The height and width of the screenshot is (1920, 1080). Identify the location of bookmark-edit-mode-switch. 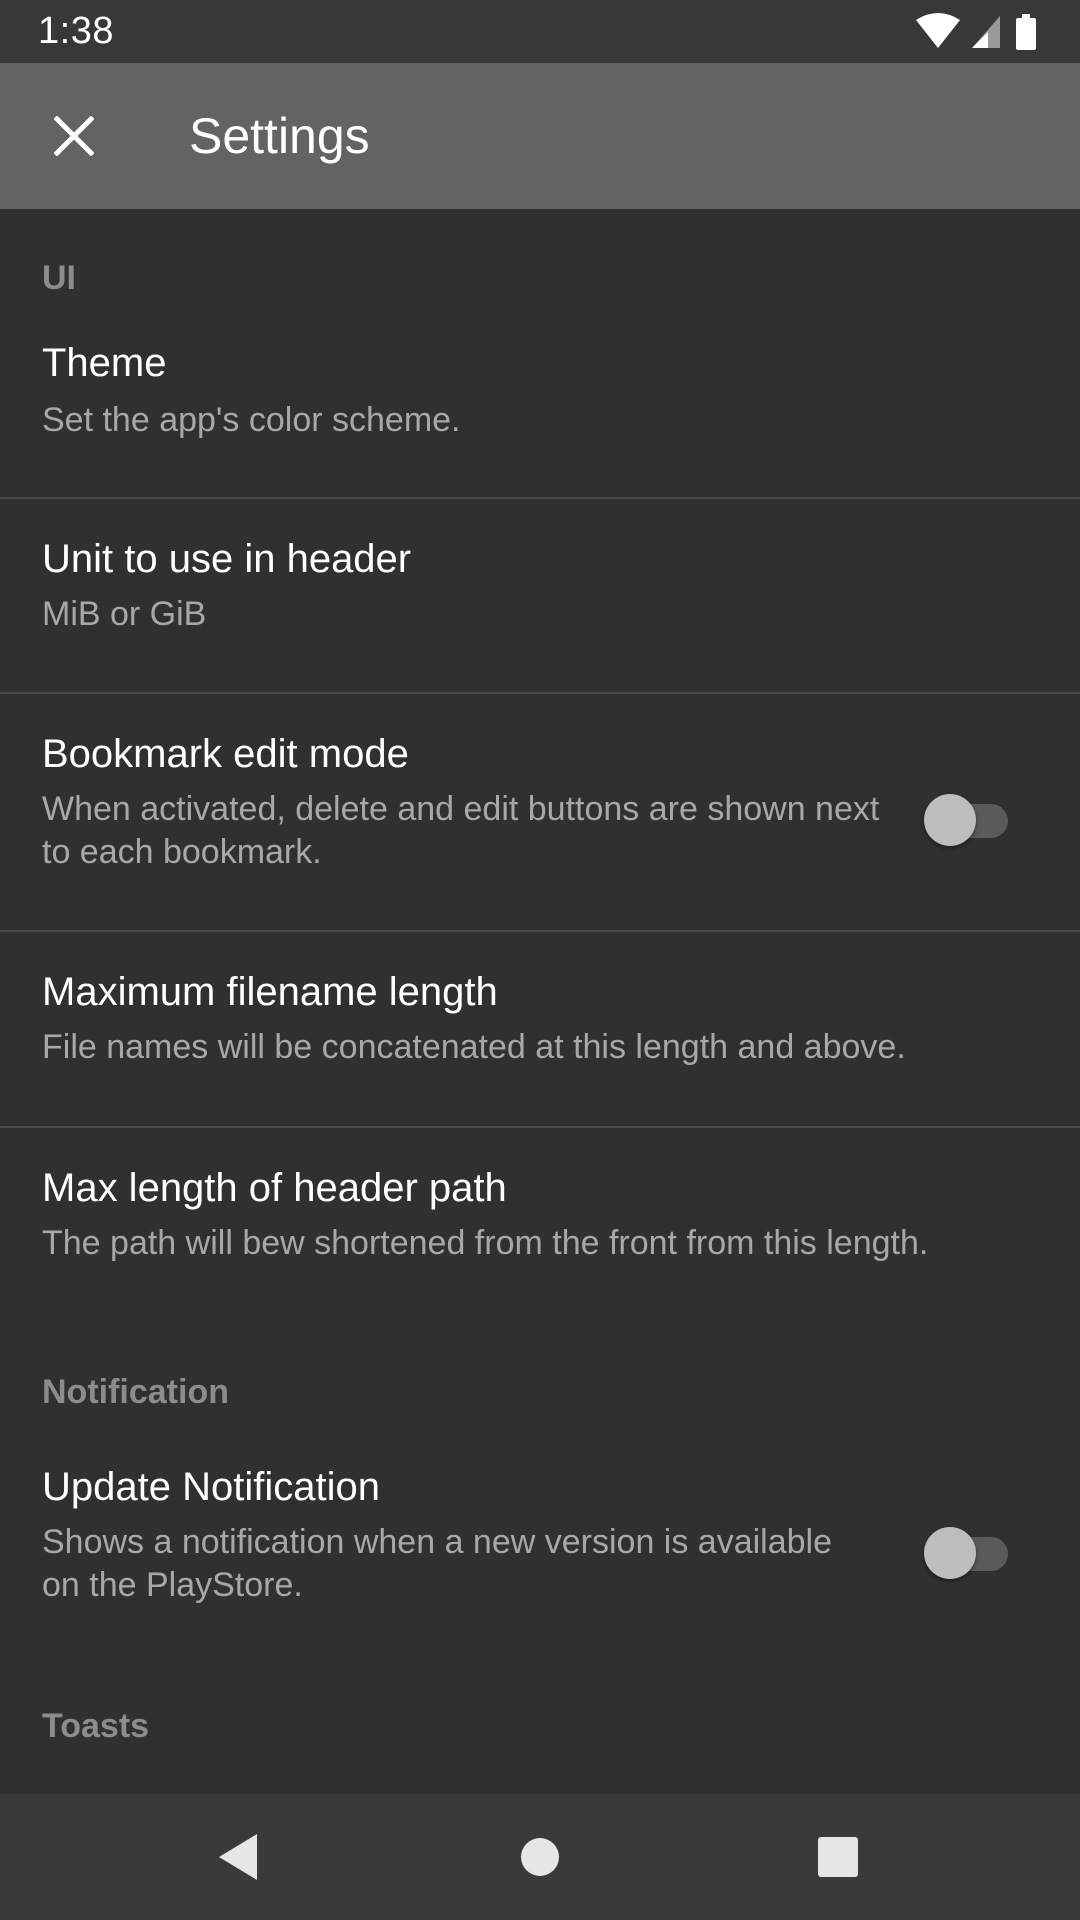
(966, 820).